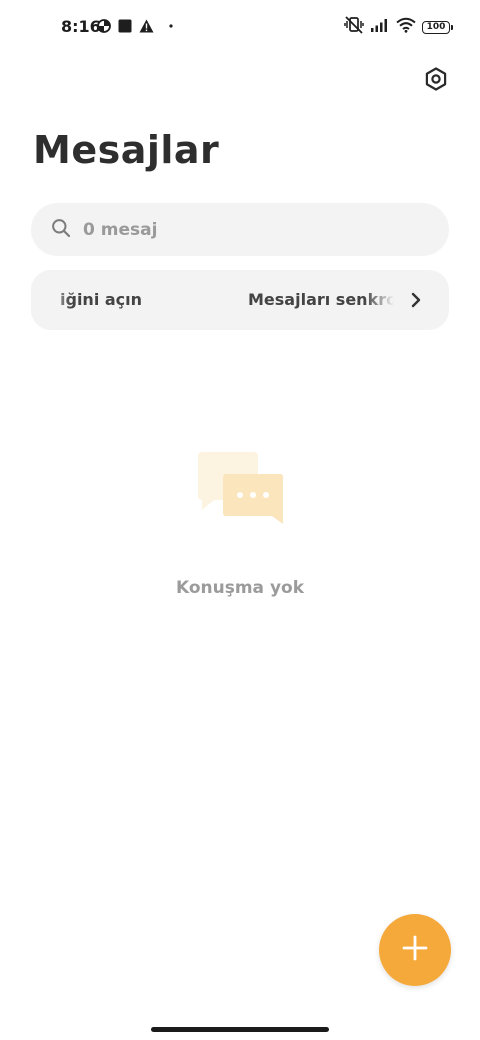 The image size is (480, 1040). I want to click on battery-level: 100, so click(436, 27).